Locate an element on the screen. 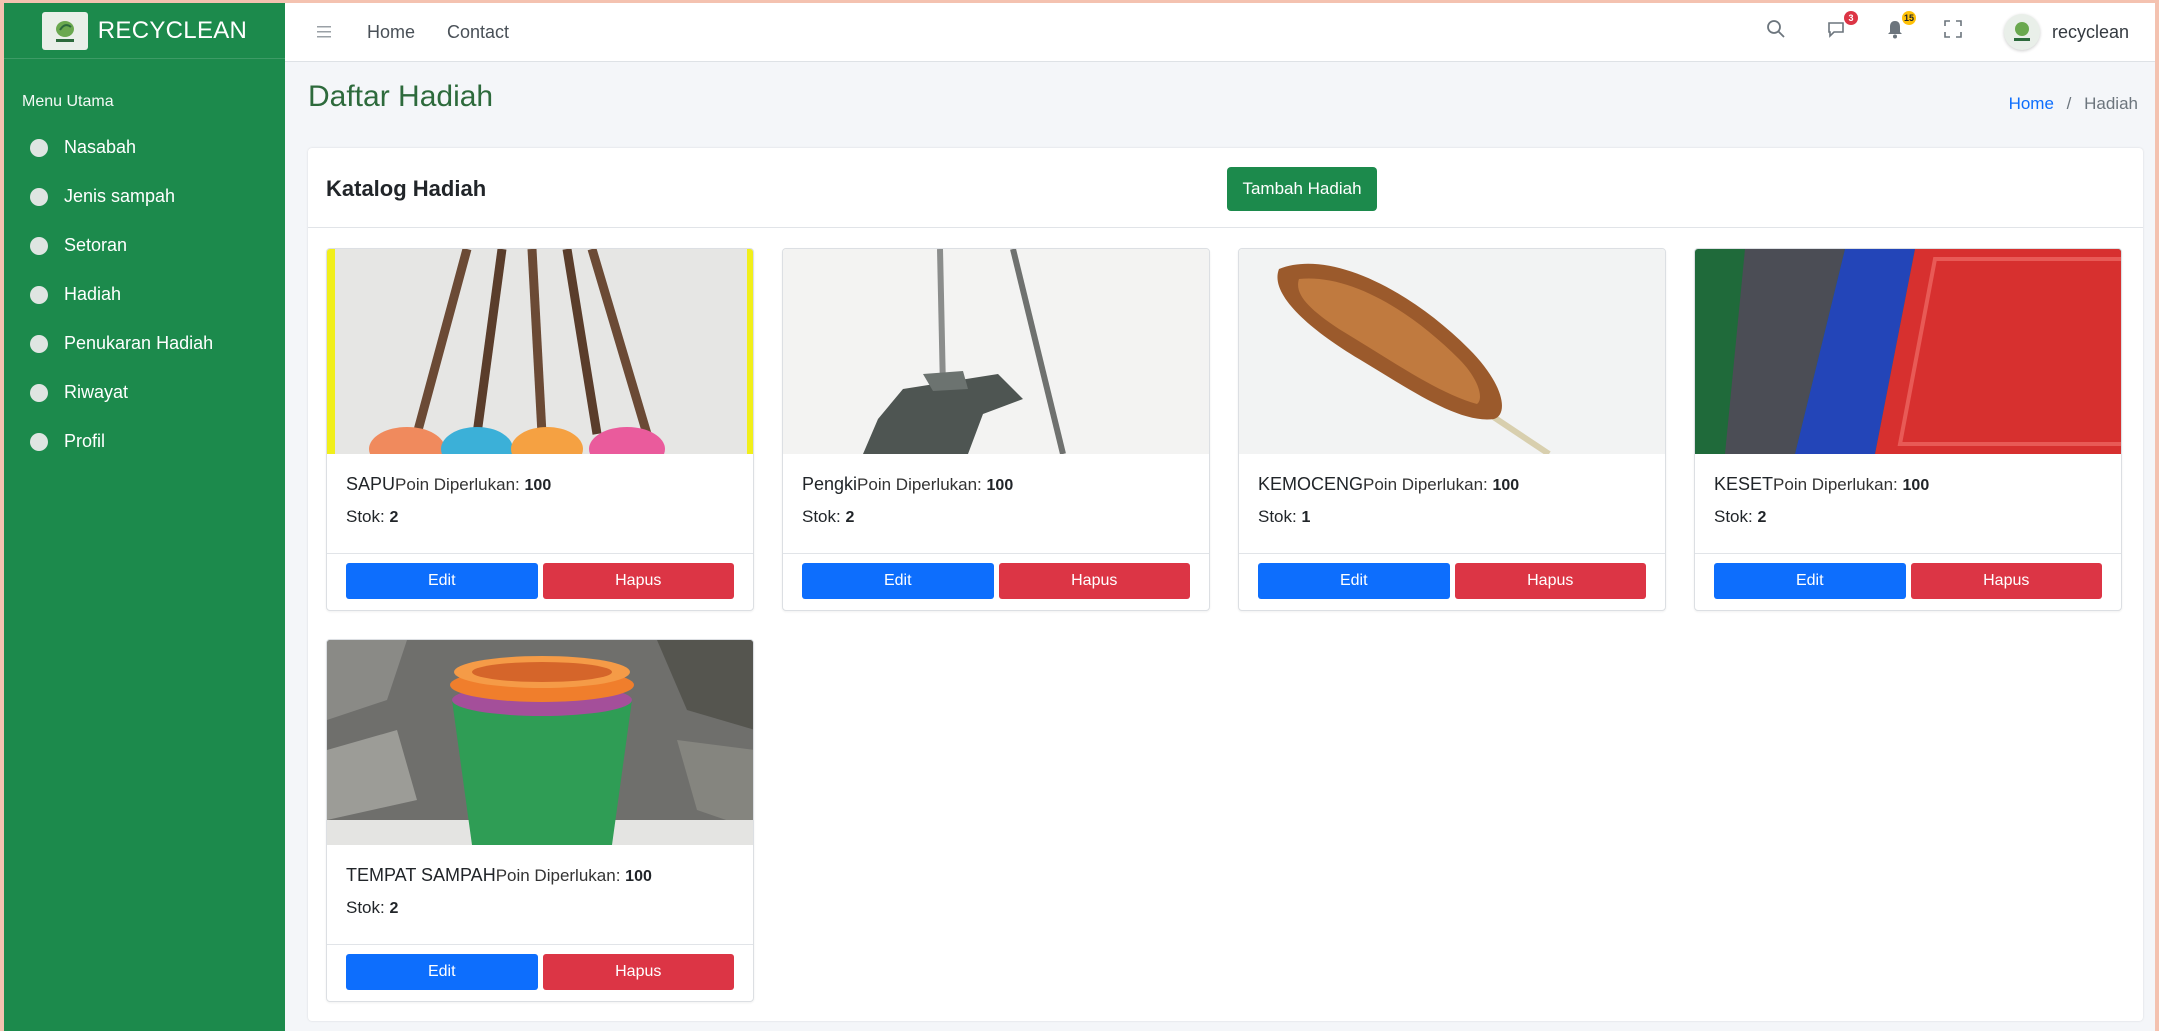 Image resolution: width=2159 pixels, height=1031 pixels. sidebar-item-nasabah: Nasabah is located at coordinates (144, 147).